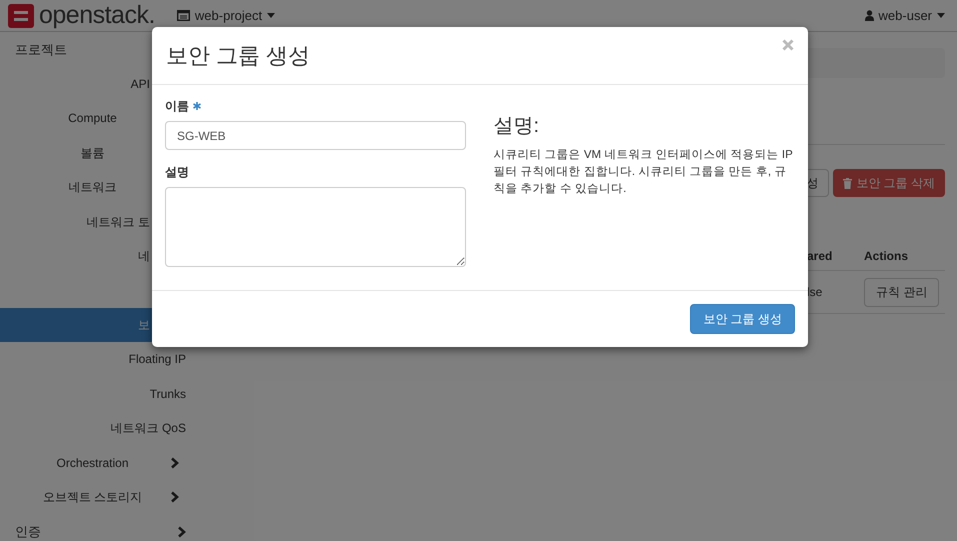 The height and width of the screenshot is (541, 957). Describe the element at coordinates (815, 292) in the screenshot. I see `table-cell-text: lse` at that location.